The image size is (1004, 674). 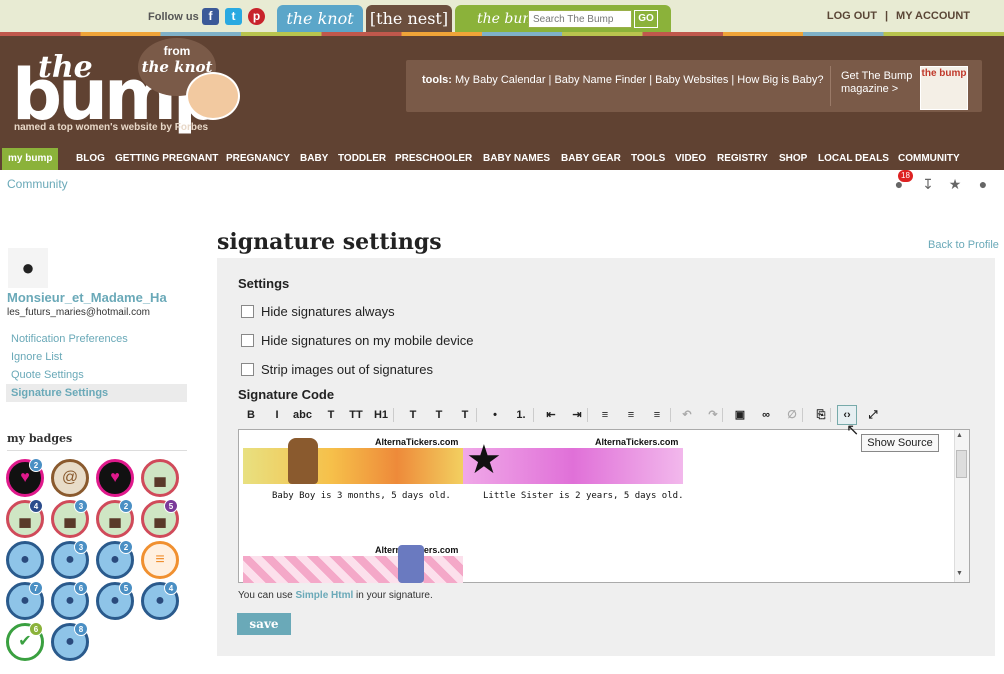 I want to click on align-center-icon: ≡, so click(x=631, y=415).